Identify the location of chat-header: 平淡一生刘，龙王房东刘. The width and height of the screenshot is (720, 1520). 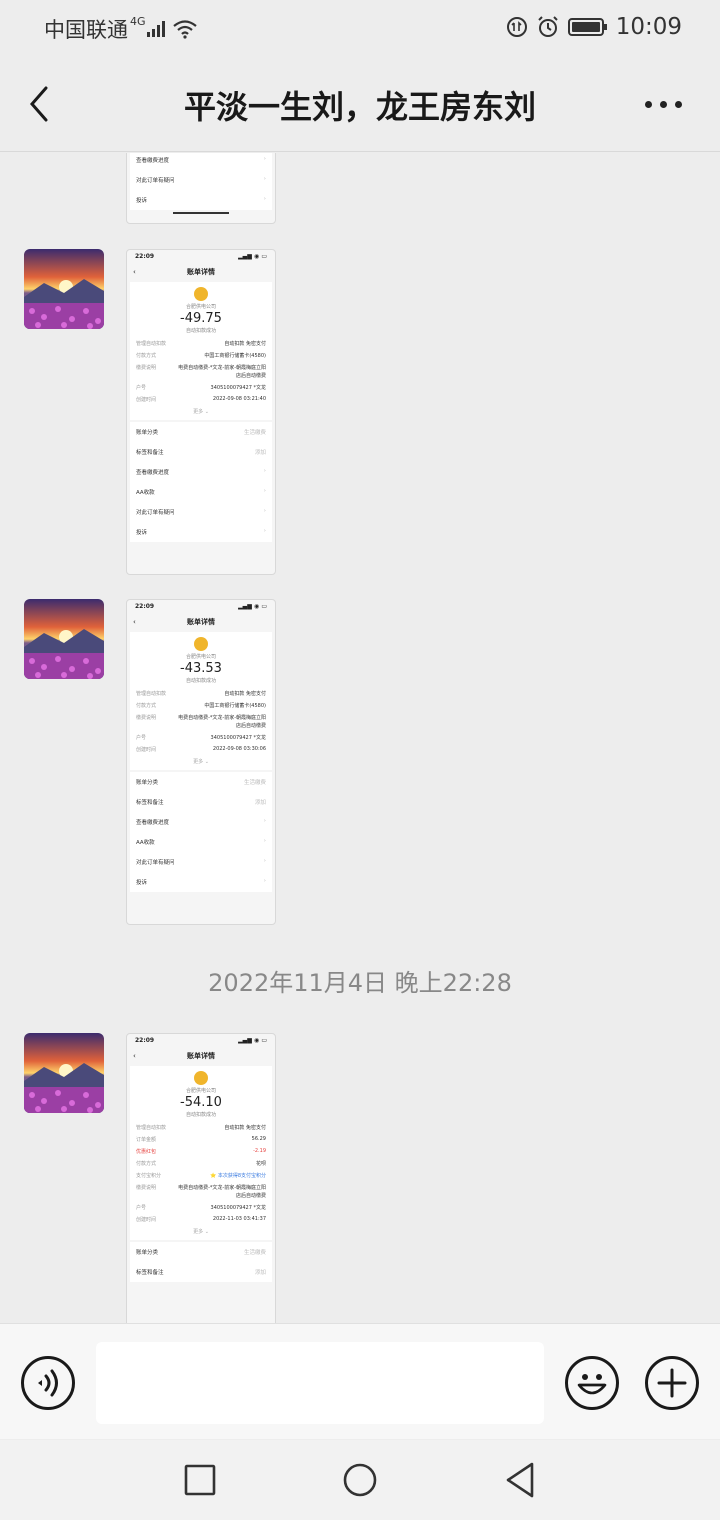
(360, 104).